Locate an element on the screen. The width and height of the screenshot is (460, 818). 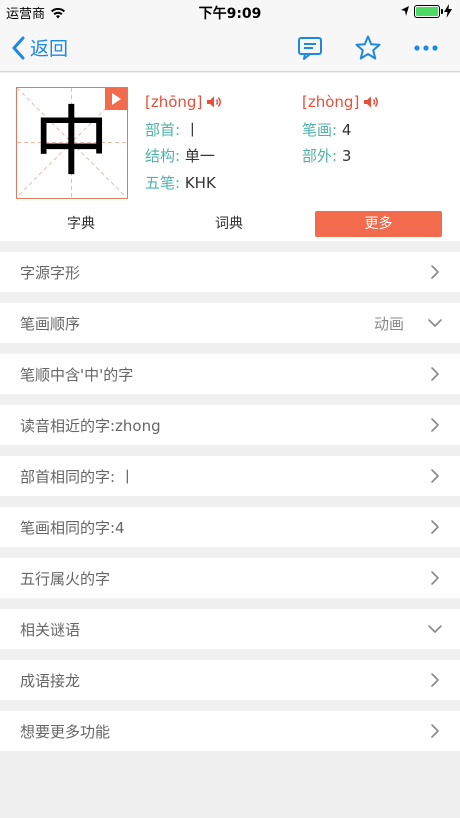
radical-label: 部首: is located at coordinates (163, 130).